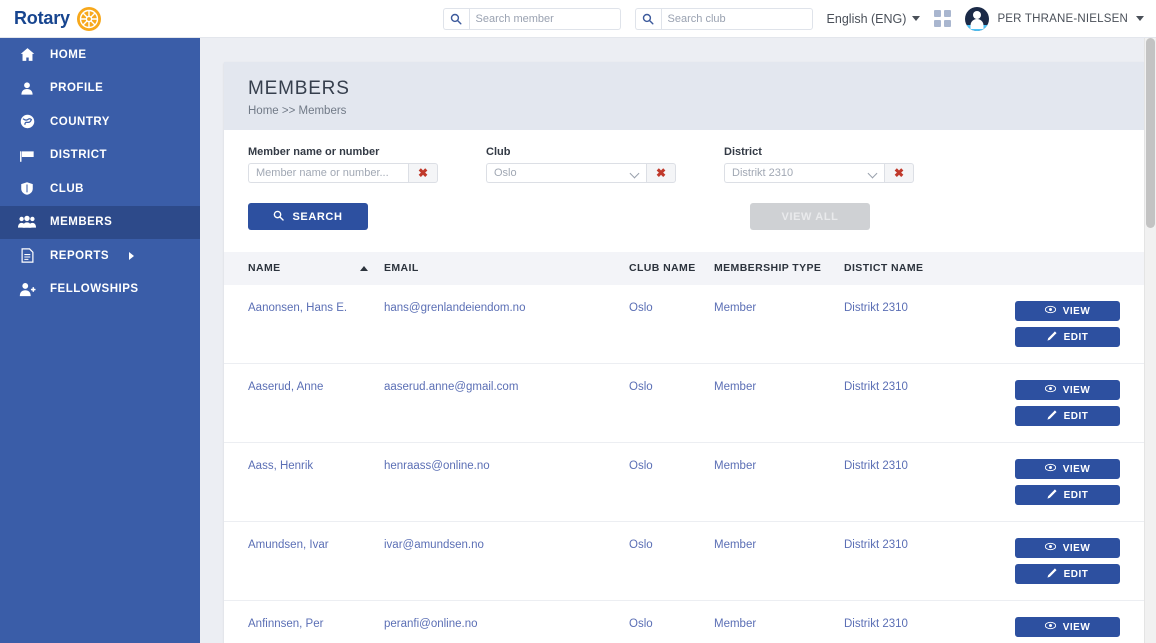 The height and width of the screenshot is (643, 1156). What do you see at coordinates (1150, 340) in the screenshot?
I see `vertical-scrollbar` at bounding box center [1150, 340].